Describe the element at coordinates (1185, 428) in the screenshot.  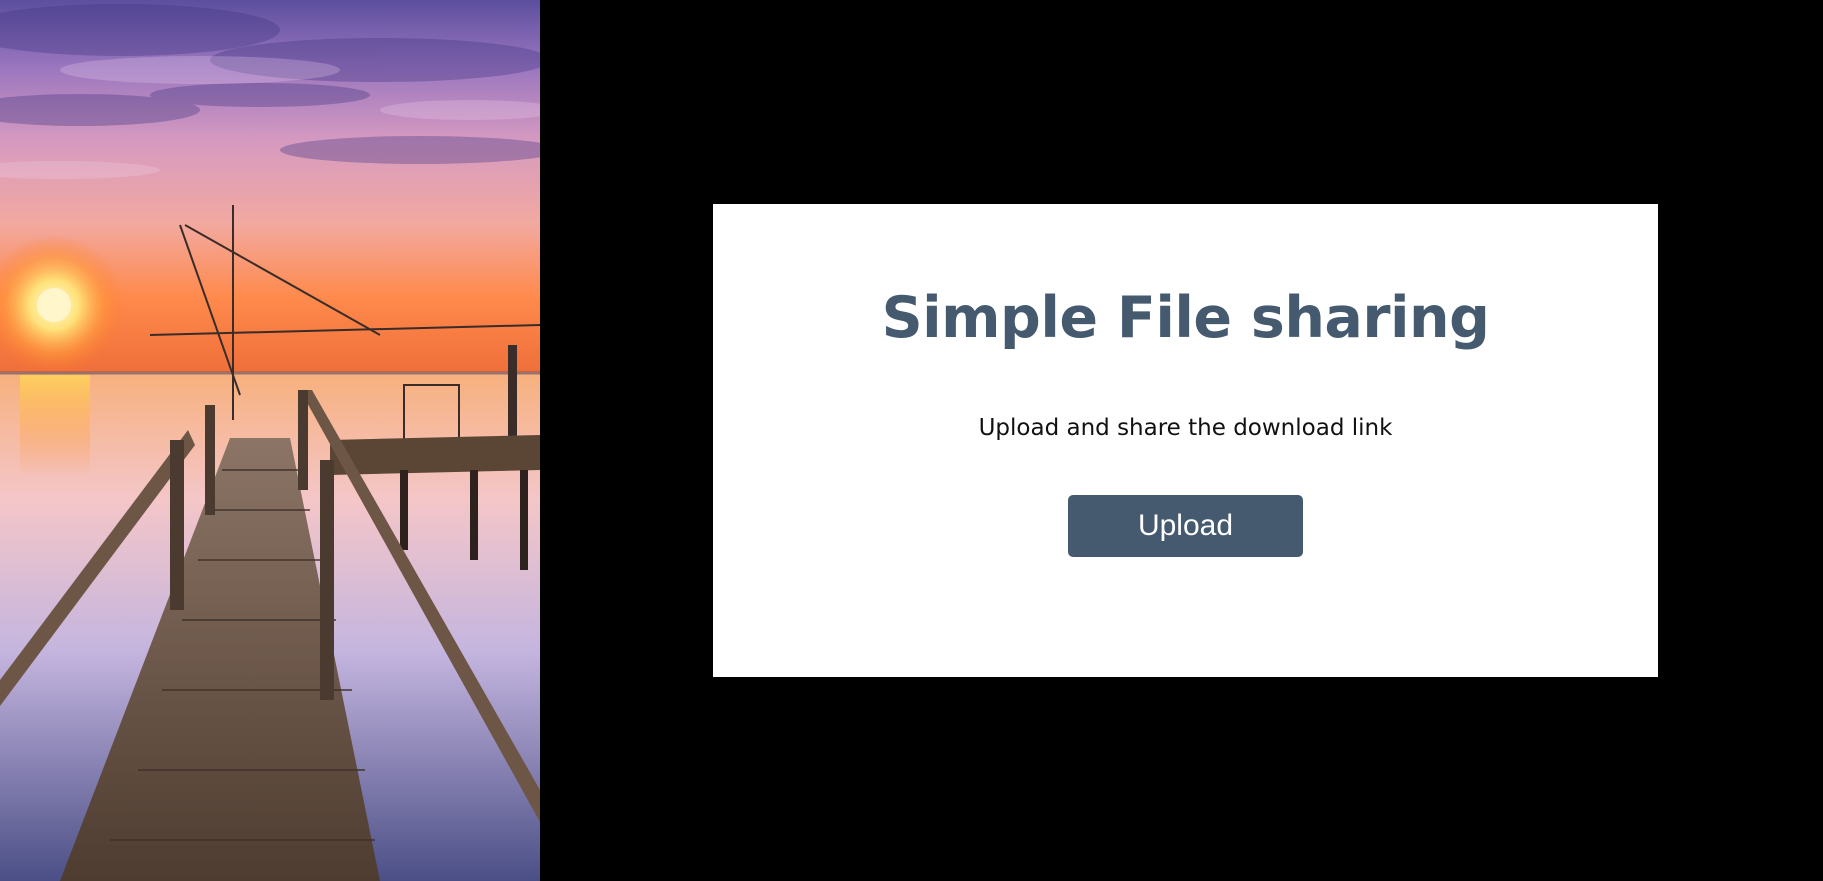
I see `upload-instructions: Upload and share the download link` at that location.